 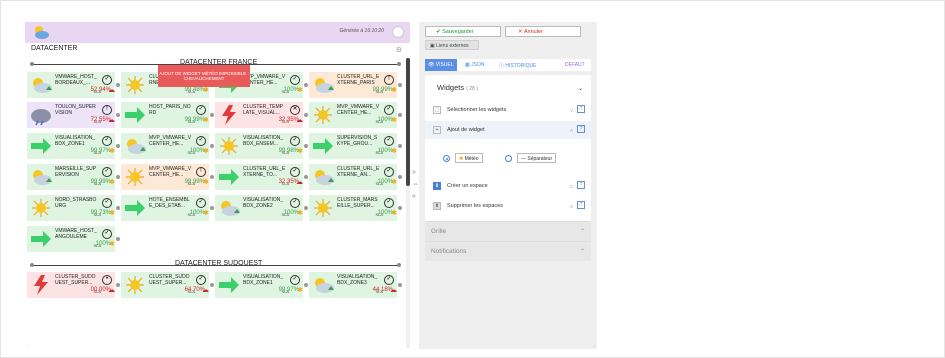 What do you see at coordinates (73, 239) in the screenshot?
I see `weather-tile: VMWARE_HOST_ ANGOULEME ✓ SLA 100% ✱` at bounding box center [73, 239].